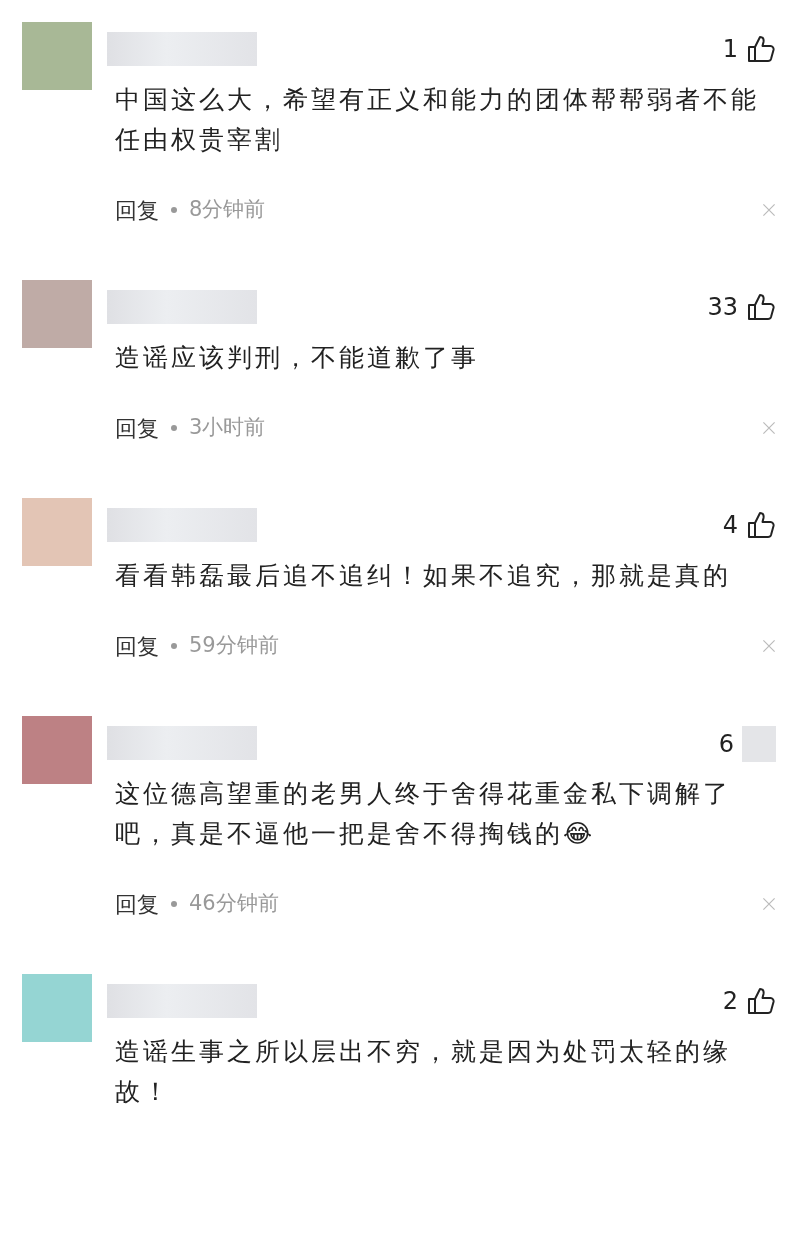  I want to click on comment-text: 中国这么大，希望有正义和能力的团体帮帮弱者不能任由权贵宰割, so click(437, 120).